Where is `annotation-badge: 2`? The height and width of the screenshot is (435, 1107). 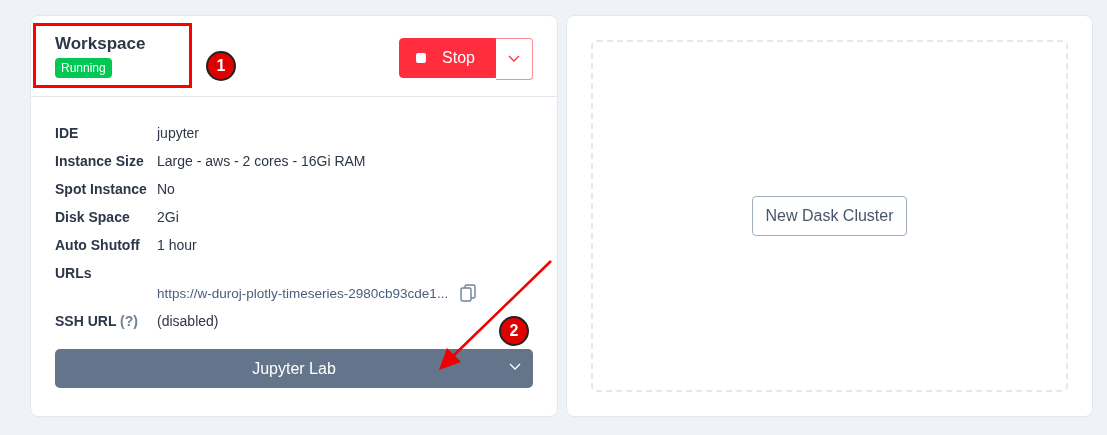
annotation-badge: 2 is located at coordinates (514, 331).